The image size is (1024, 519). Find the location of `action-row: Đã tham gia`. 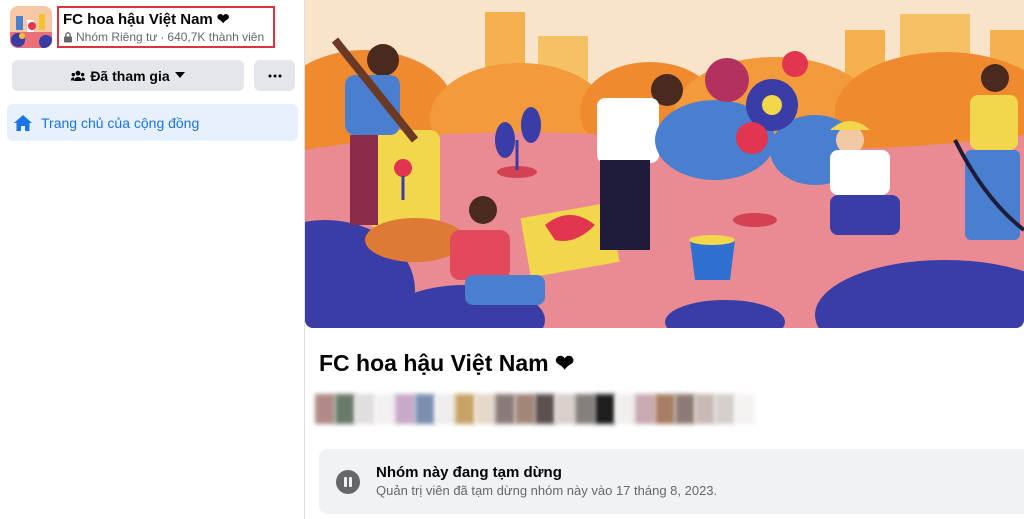

action-row: Đã tham gia is located at coordinates (153, 75).